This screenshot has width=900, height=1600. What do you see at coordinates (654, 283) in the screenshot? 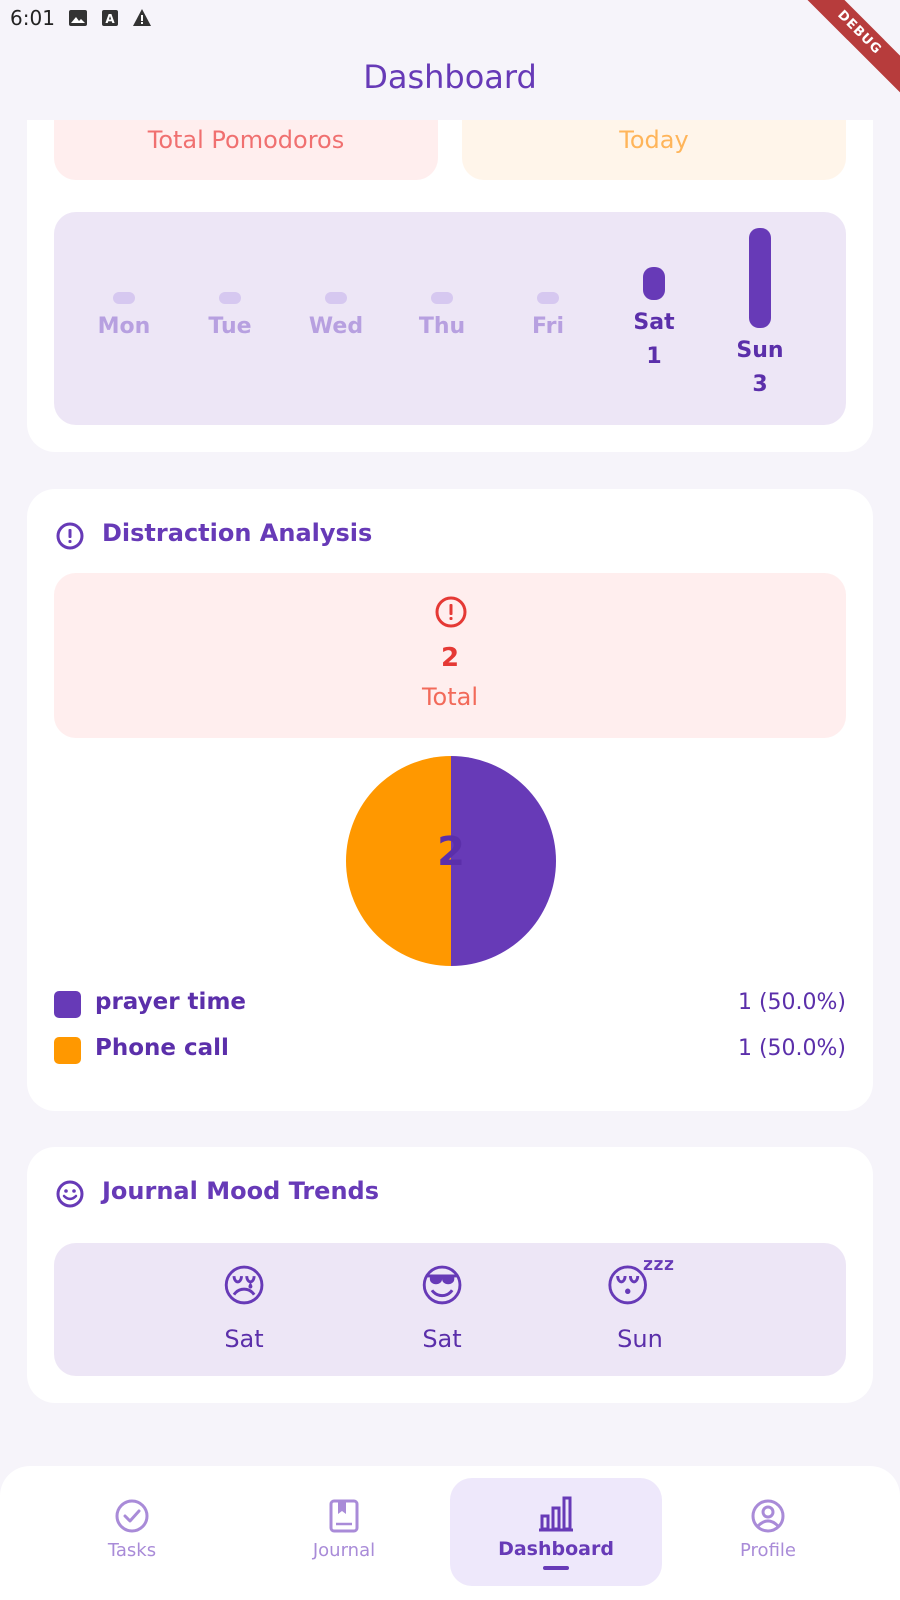
I see `day-bar-sat` at bounding box center [654, 283].